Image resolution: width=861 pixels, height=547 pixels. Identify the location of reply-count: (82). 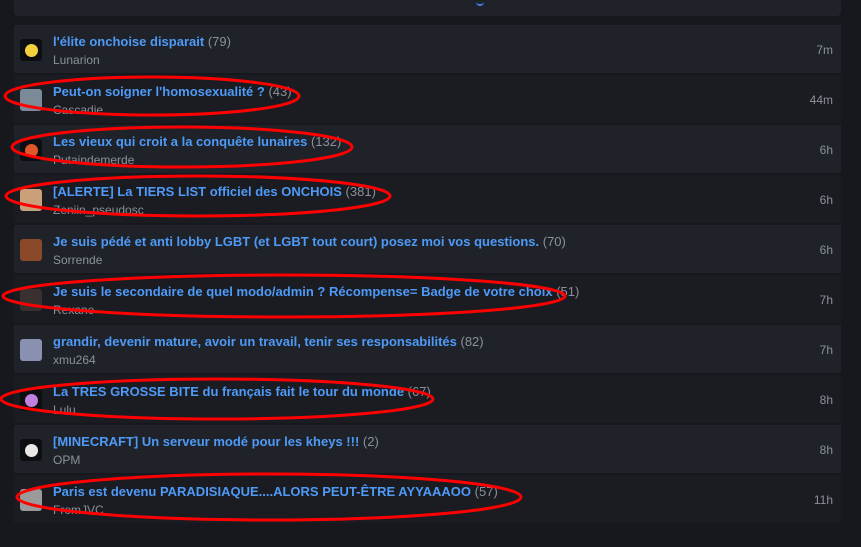
(472, 341).